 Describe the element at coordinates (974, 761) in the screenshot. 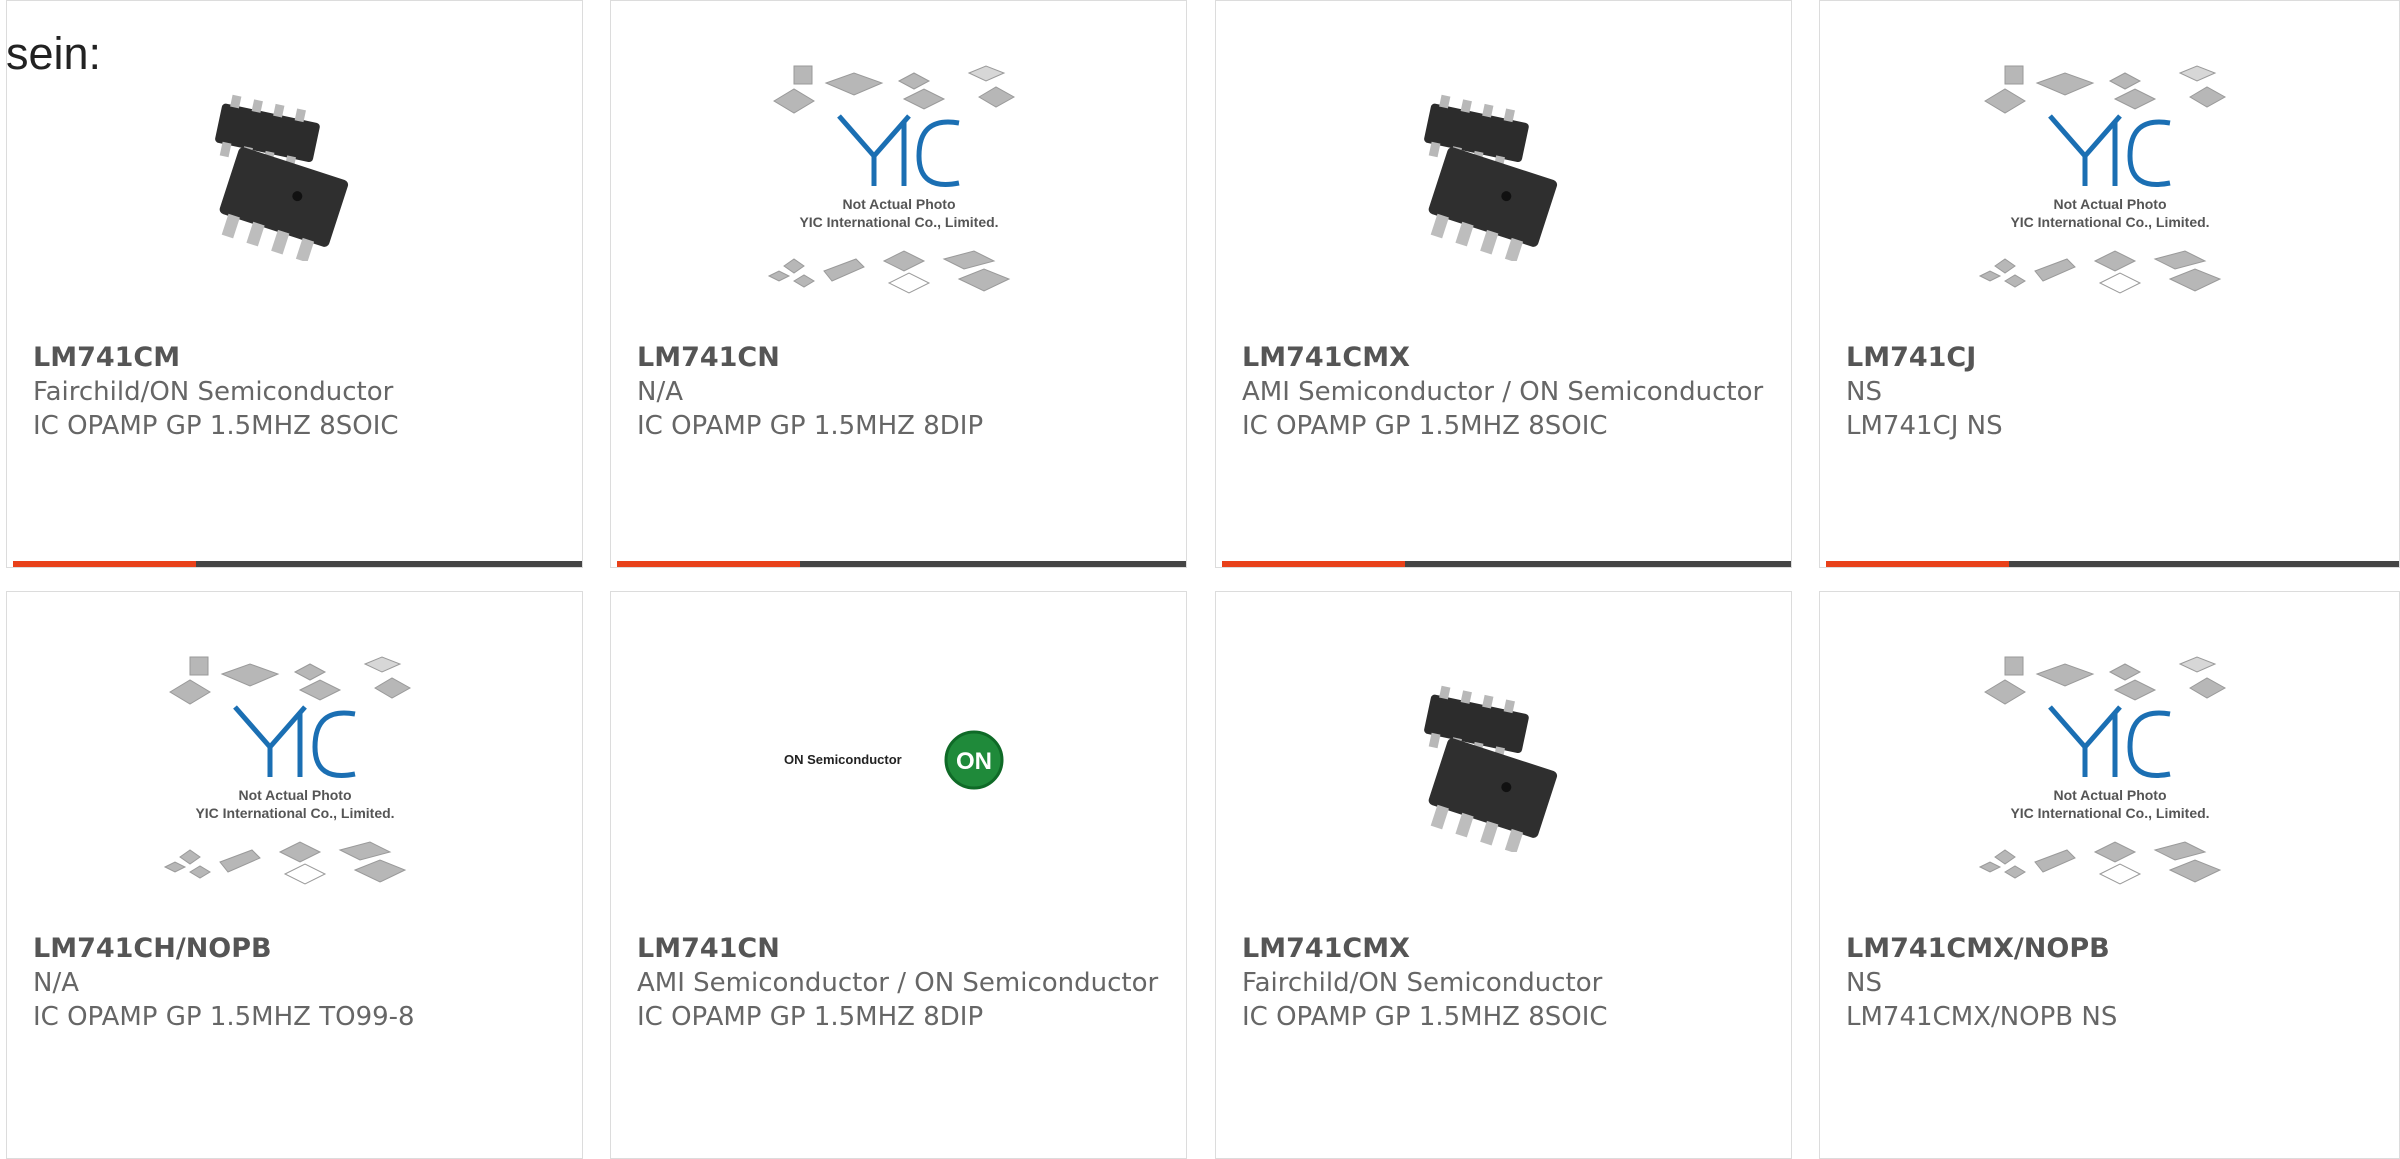

I see `on-logo-mark: ON` at that location.